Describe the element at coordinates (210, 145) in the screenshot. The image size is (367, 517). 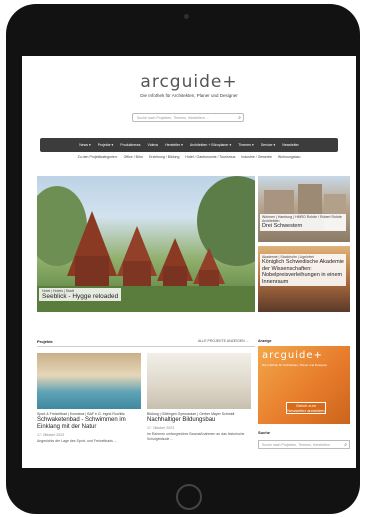
I see `nav-item: Architekten + Büroplaner ▾` at that location.